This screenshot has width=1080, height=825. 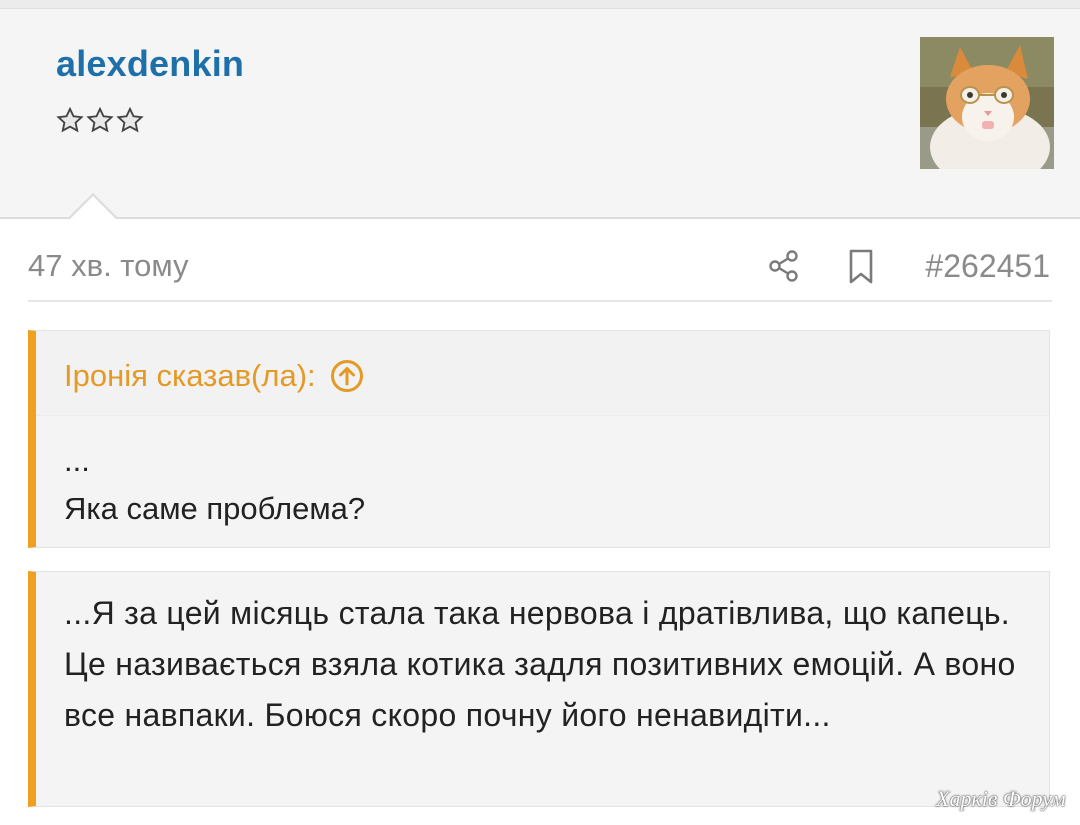 I want to click on username-link: alexdenkin, so click(x=150, y=64).